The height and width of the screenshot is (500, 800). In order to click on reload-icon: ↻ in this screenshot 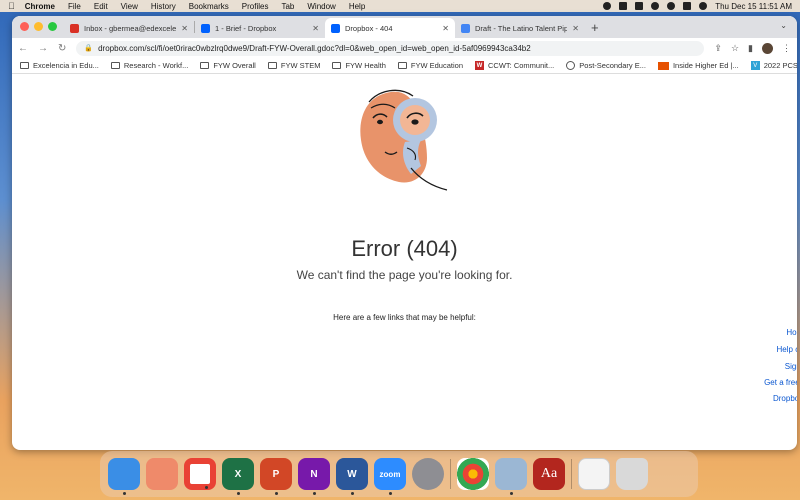, I will do `click(62, 48)`.